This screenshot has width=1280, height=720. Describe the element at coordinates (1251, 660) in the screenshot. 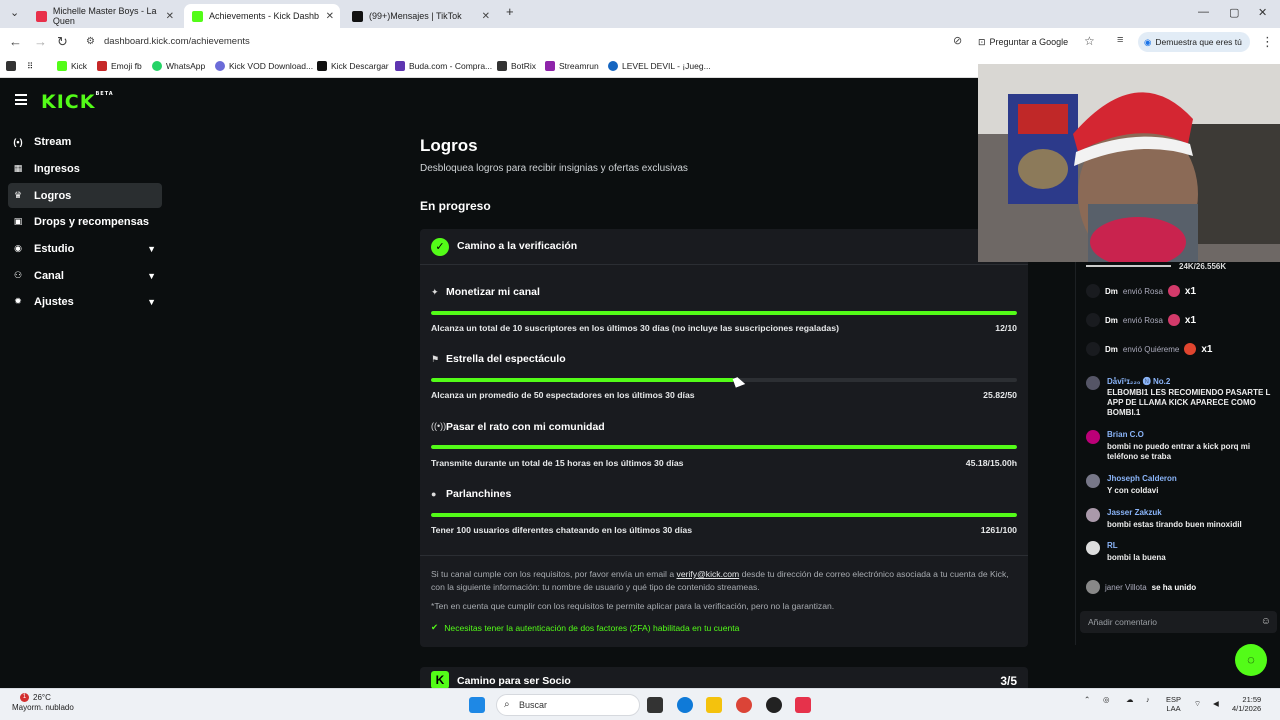

I see `chat-fab-icon: ◌` at that location.